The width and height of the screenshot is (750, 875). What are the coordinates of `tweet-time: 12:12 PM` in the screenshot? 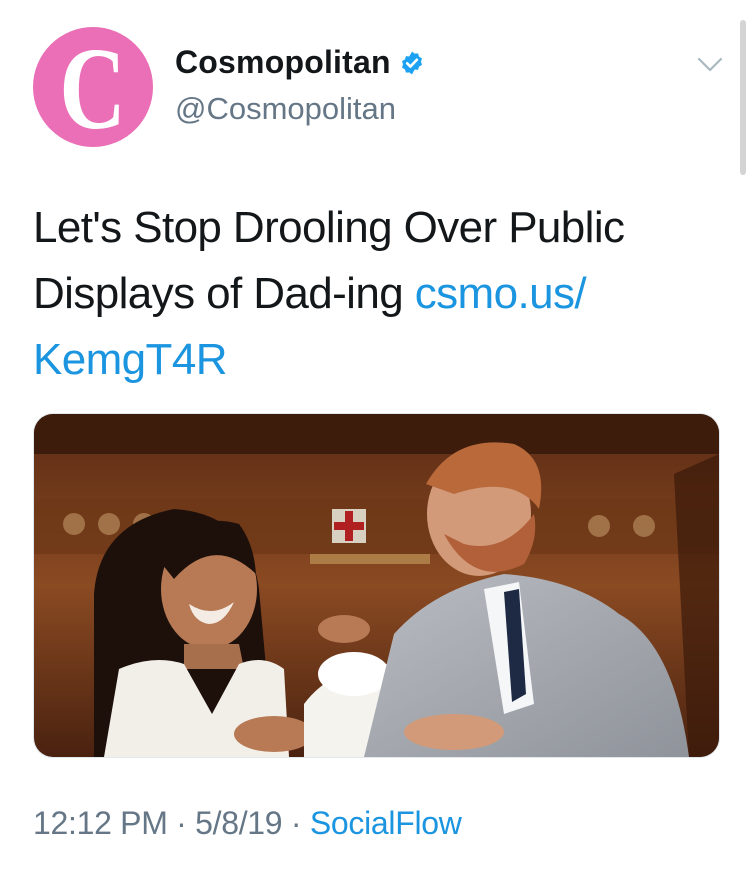 It's located at (100, 823).